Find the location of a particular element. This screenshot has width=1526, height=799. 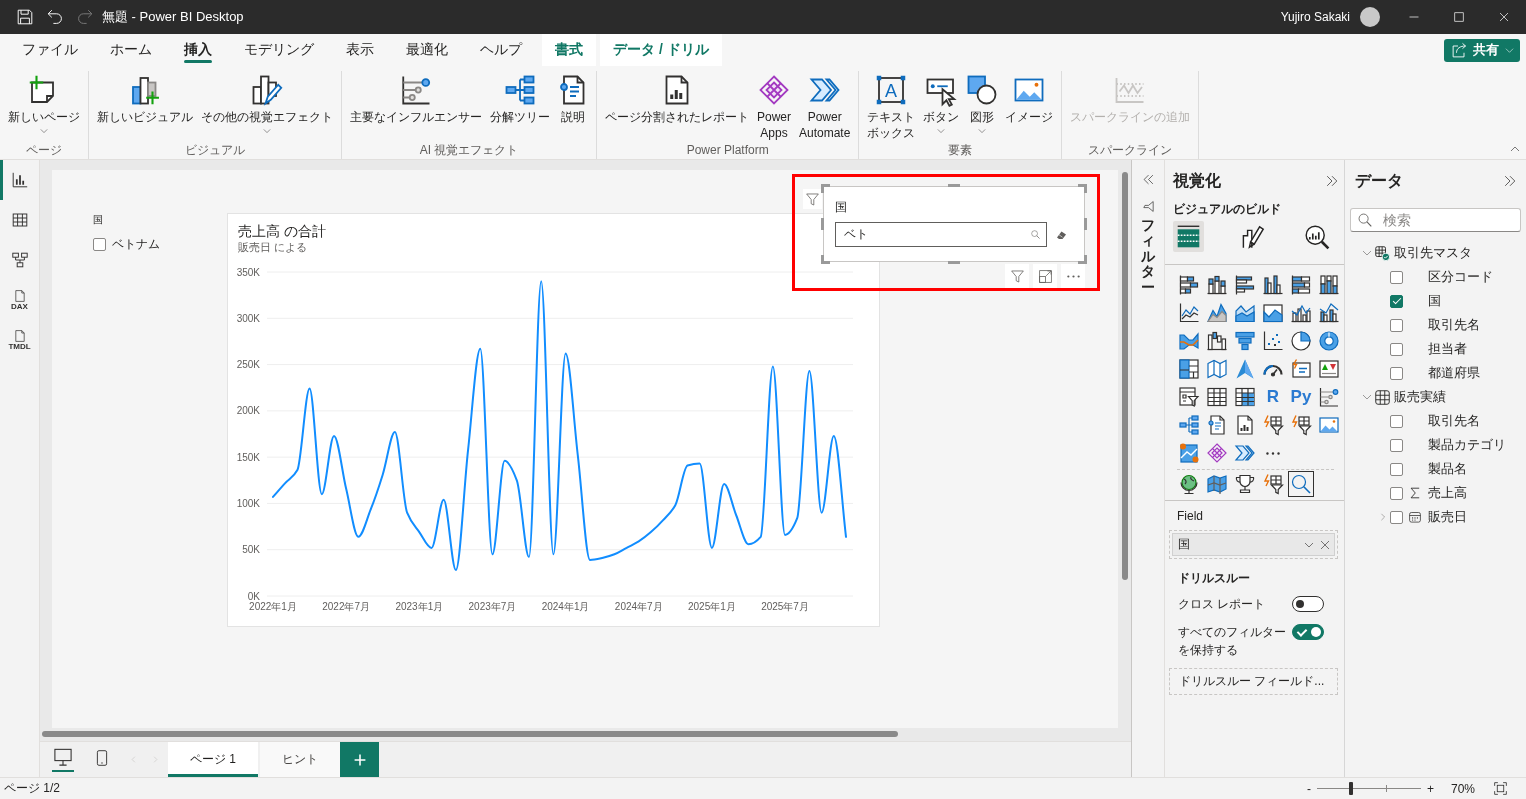

table-name: 販売実績 is located at coordinates (1420, 397).